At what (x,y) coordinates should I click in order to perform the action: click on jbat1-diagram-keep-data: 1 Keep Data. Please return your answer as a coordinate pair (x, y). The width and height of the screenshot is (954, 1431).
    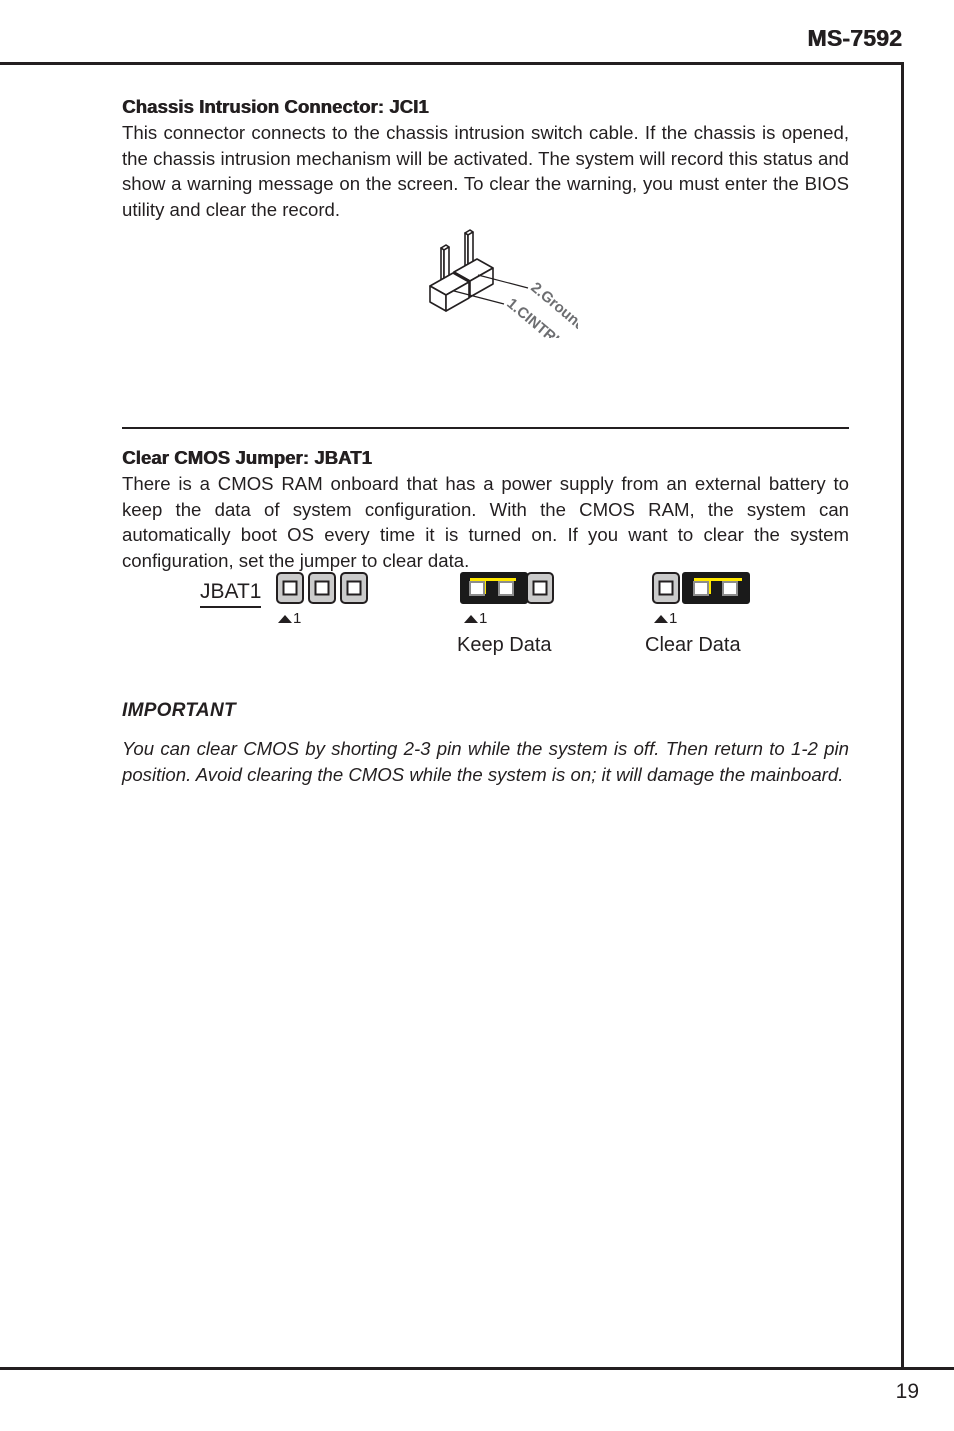
    Looking at the image, I should click on (507, 614).